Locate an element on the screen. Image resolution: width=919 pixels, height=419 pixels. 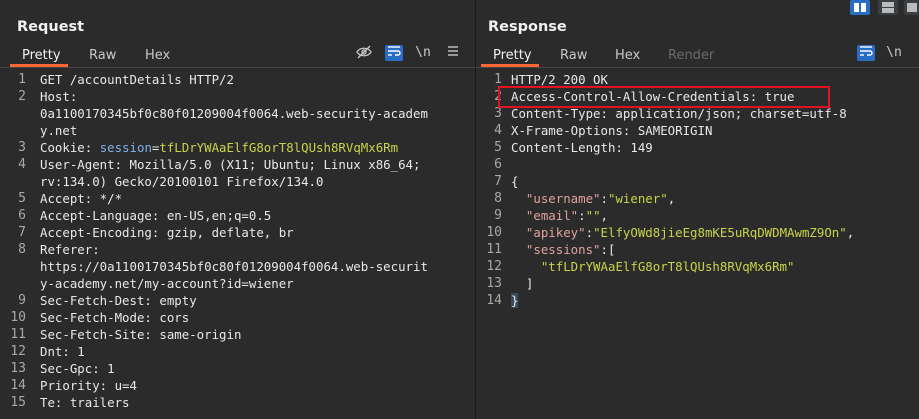
code-line: Dnt: 1 is located at coordinates (62, 351).